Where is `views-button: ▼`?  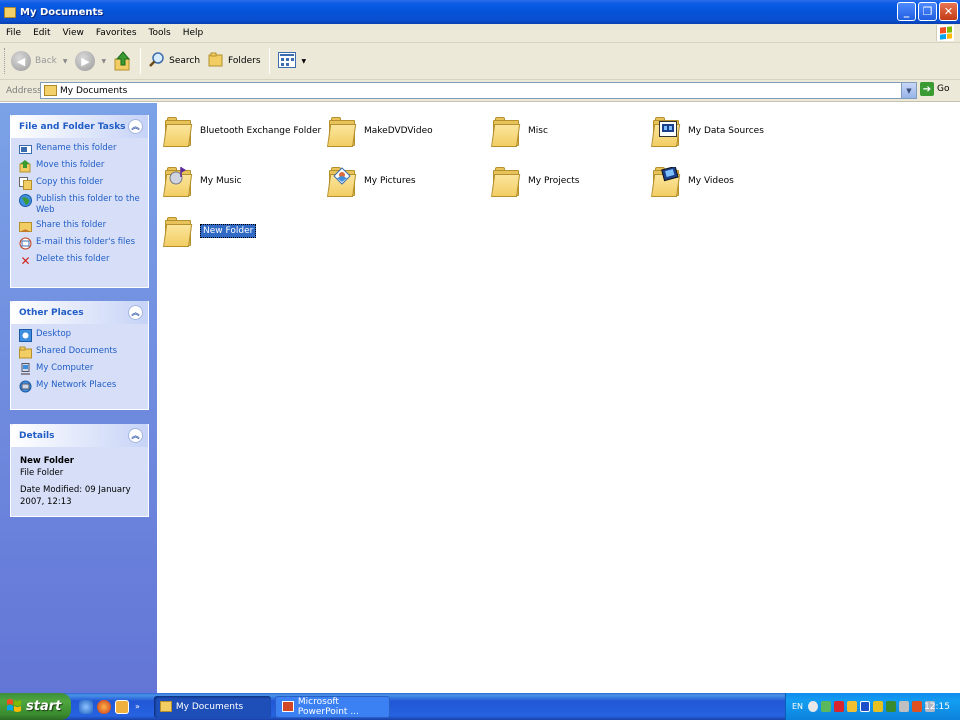 views-button: ▼ is located at coordinates (292, 61).